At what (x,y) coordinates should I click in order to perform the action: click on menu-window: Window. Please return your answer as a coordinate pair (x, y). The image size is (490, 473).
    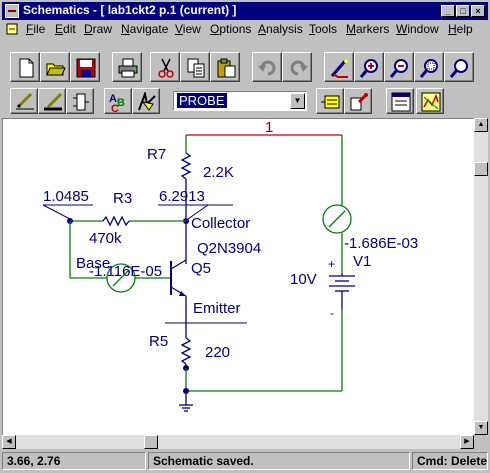
    Looking at the image, I should click on (417, 29).